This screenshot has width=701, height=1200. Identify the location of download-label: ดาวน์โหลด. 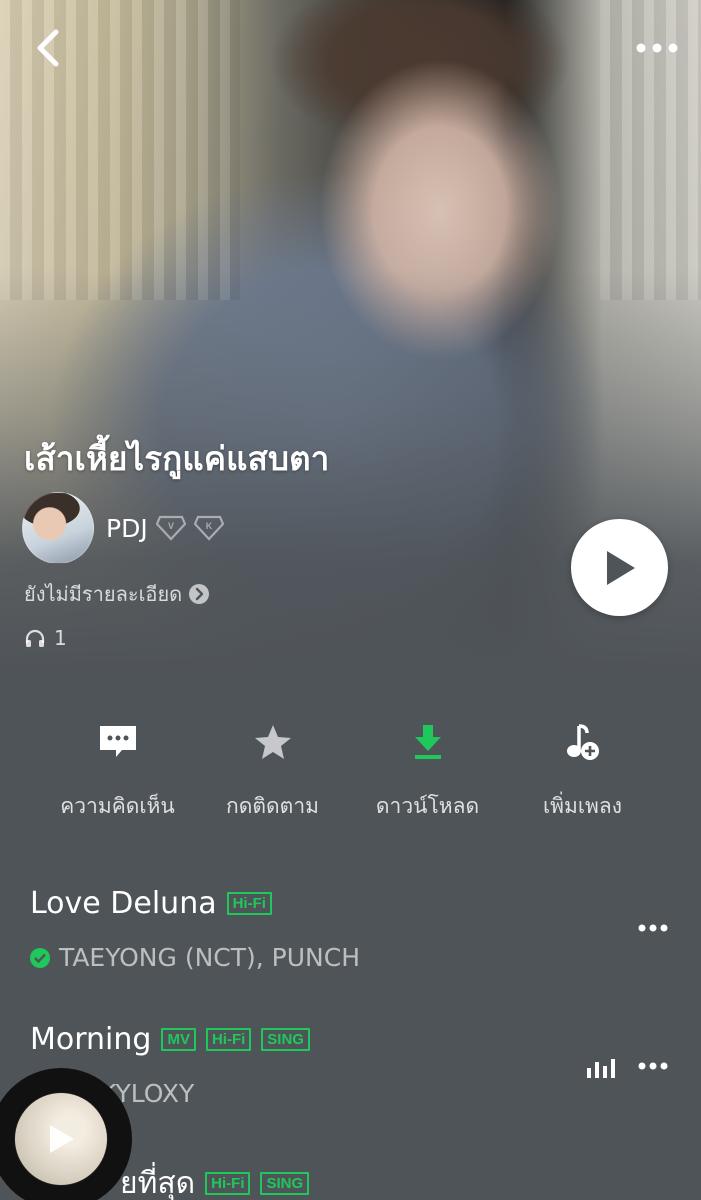
(427, 806).